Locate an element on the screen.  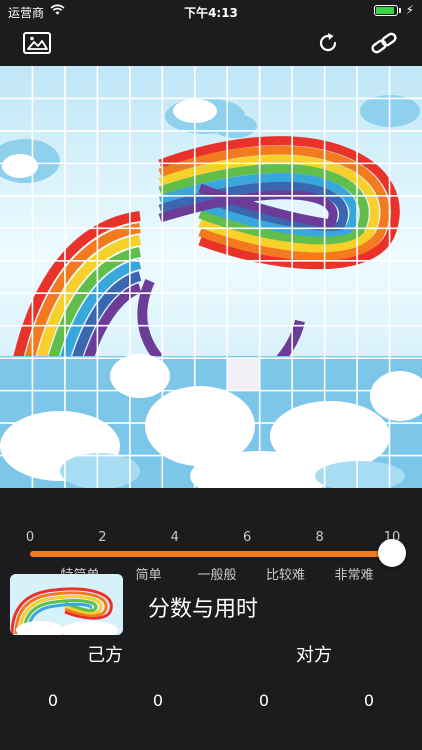
link-icon is located at coordinates (384, 43).